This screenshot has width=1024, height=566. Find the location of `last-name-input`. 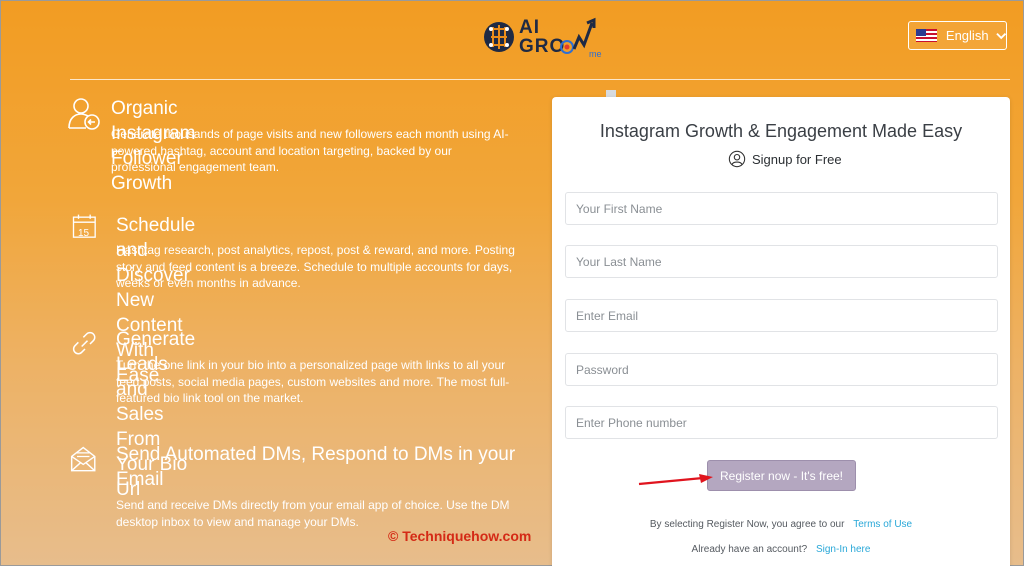

last-name-input is located at coordinates (781, 261).